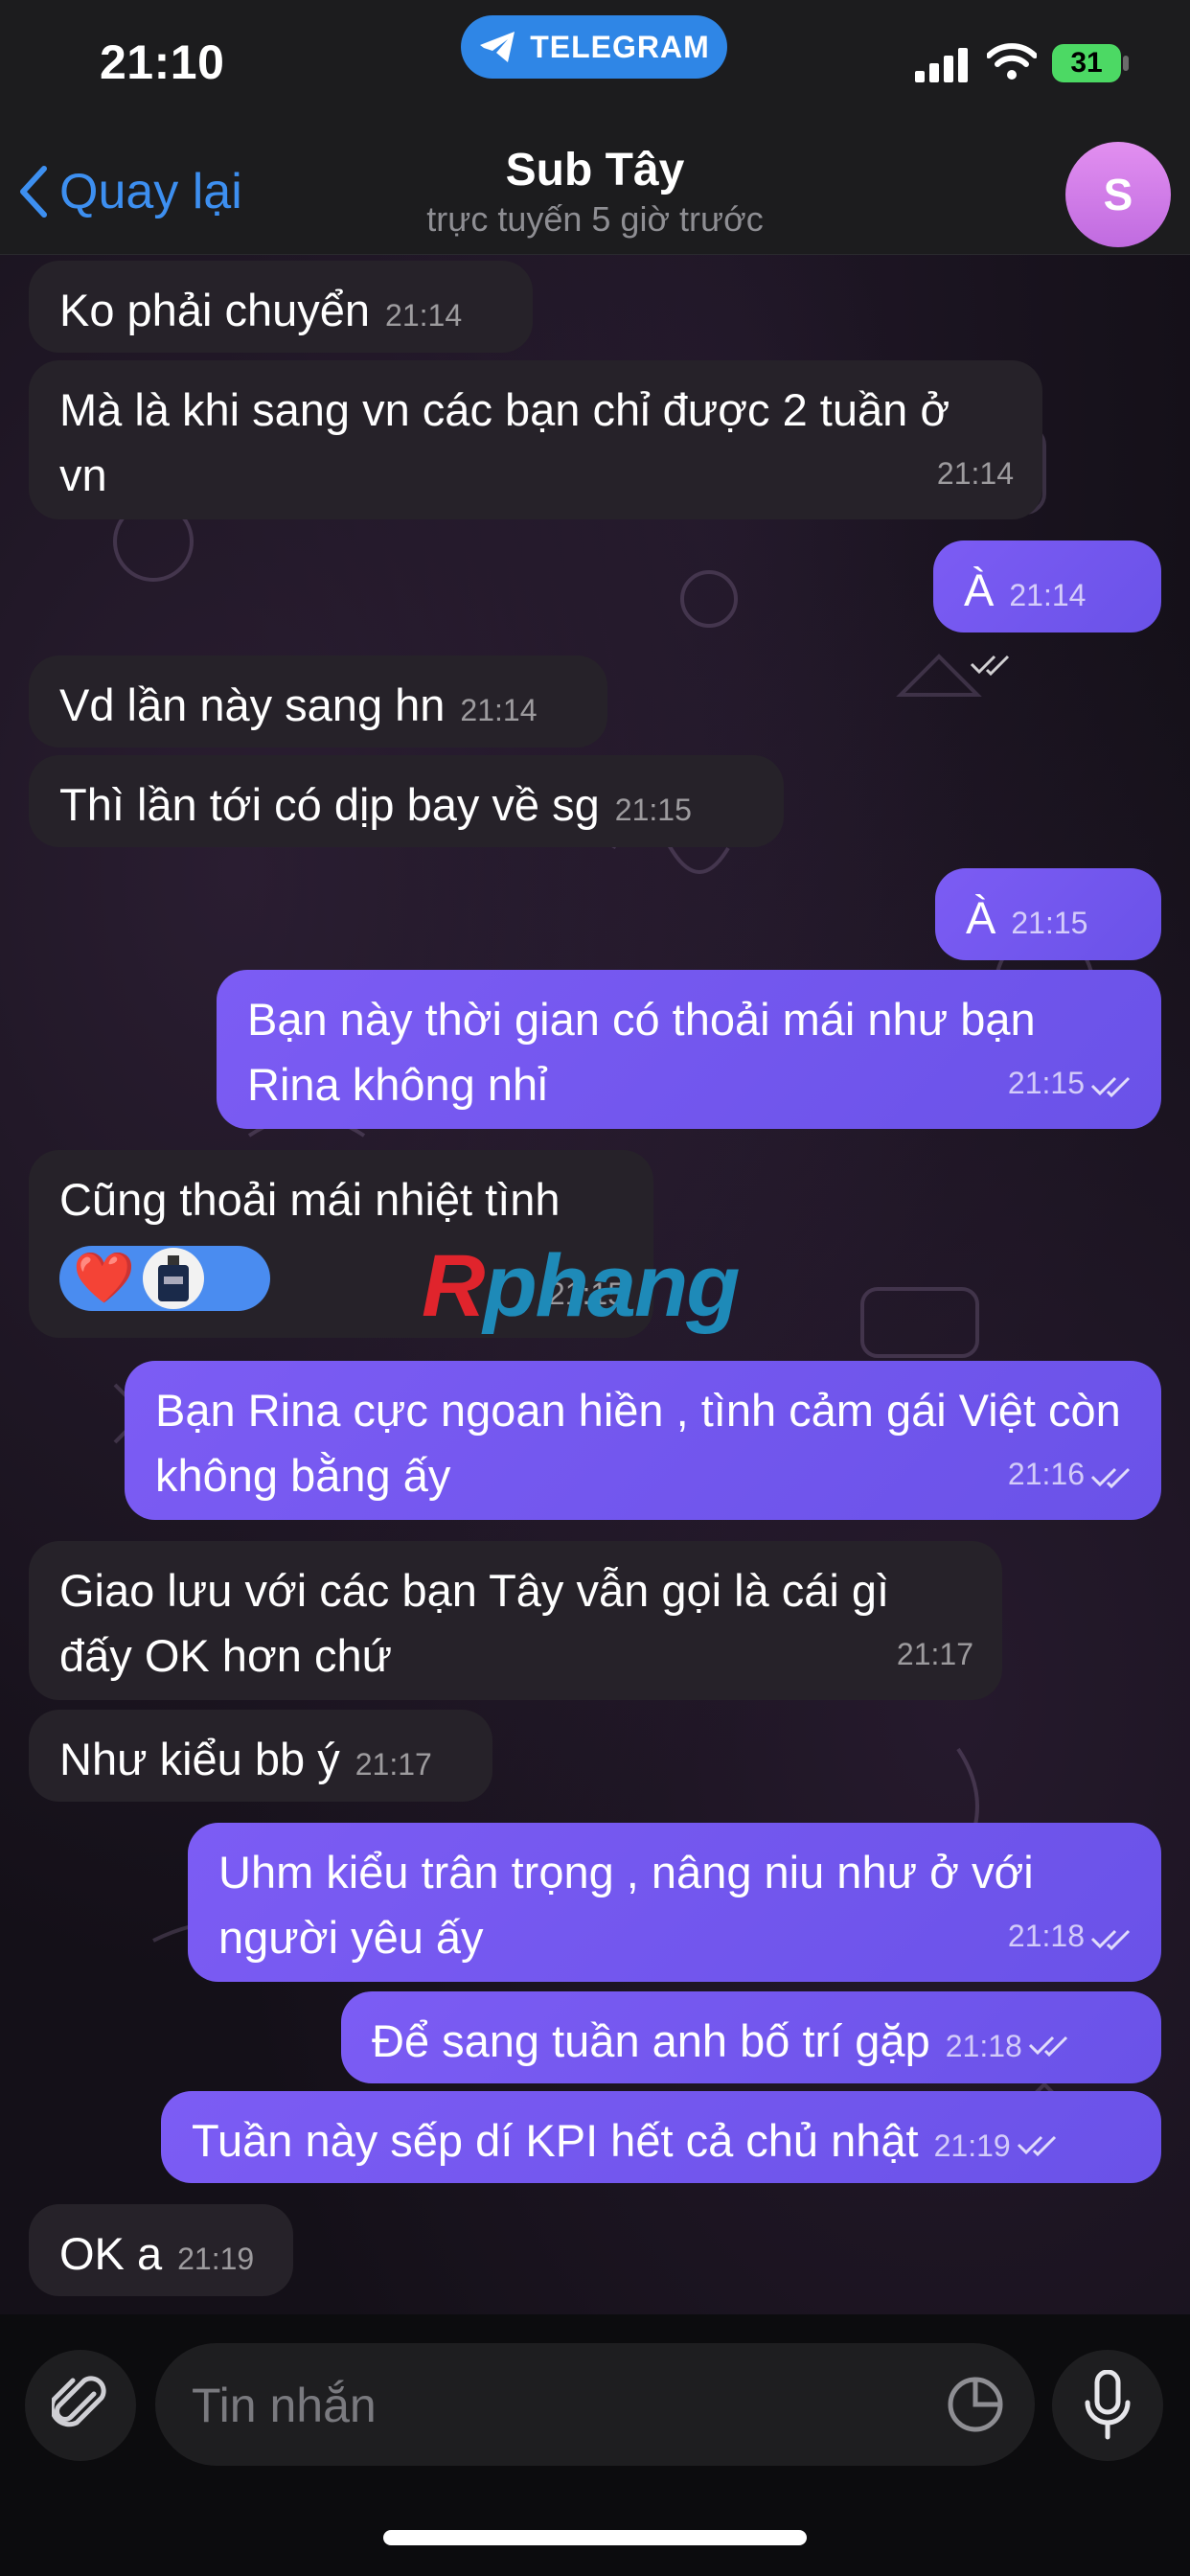 This screenshot has width=1190, height=2576. I want to click on message-field, so click(595, 2404).